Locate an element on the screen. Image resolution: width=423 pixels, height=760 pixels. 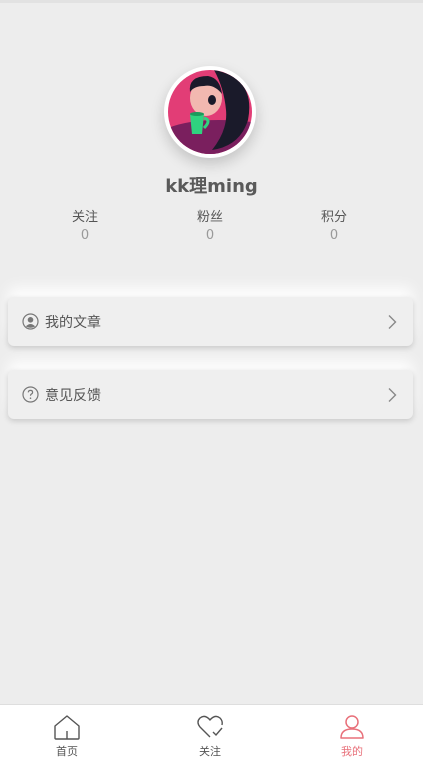
stat-followers: 粉丝 0 is located at coordinates (210, 227).